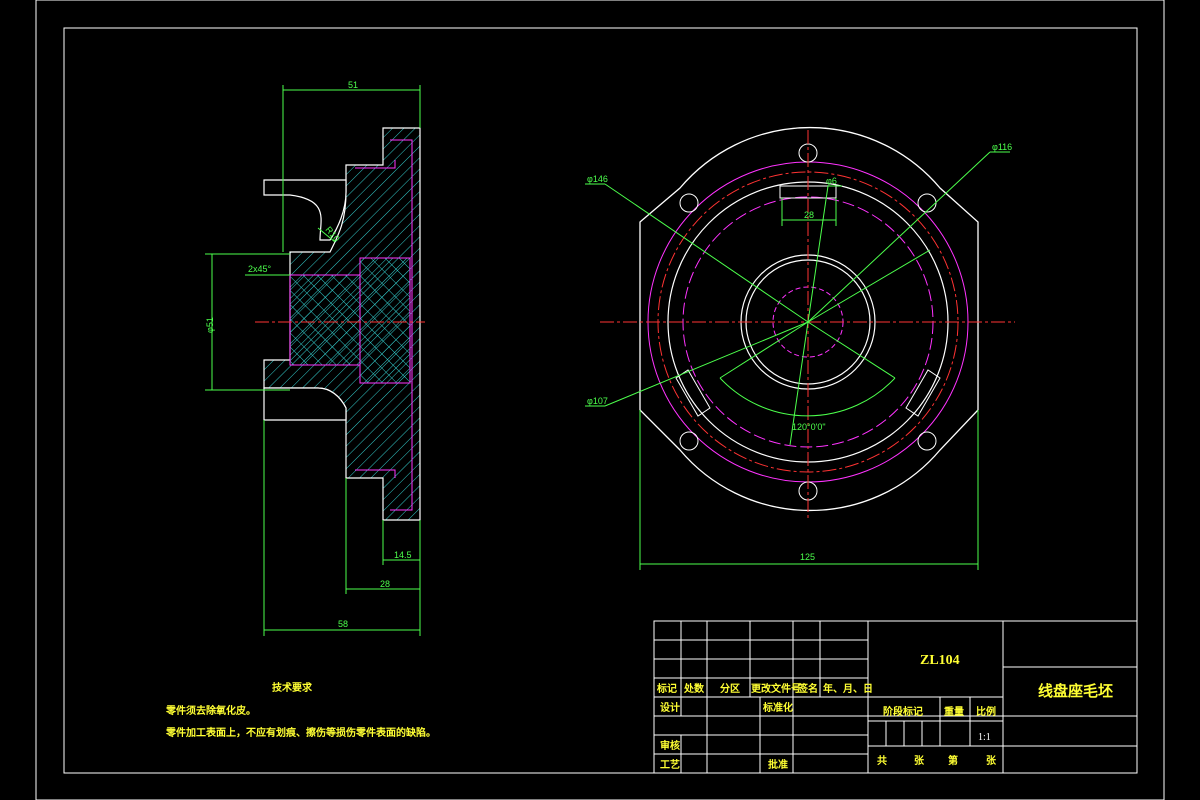  What do you see at coordinates (776, 688) in the screenshot?
I see `tb-change-doc: 更改文件号` at bounding box center [776, 688].